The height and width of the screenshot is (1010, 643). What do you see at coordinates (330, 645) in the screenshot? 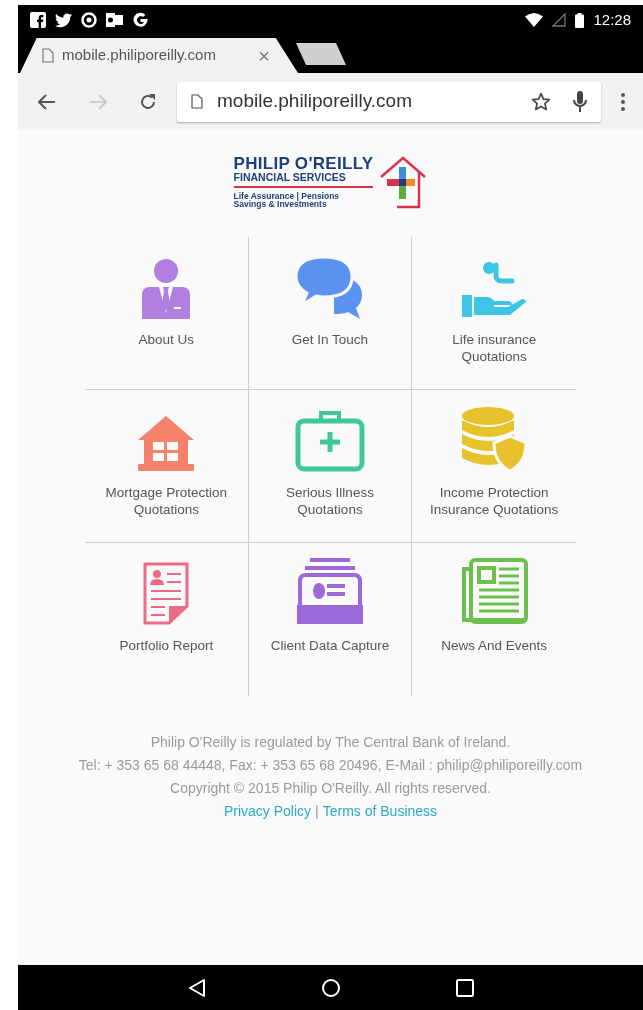
I see `tile-link: Client Data Capture` at bounding box center [330, 645].